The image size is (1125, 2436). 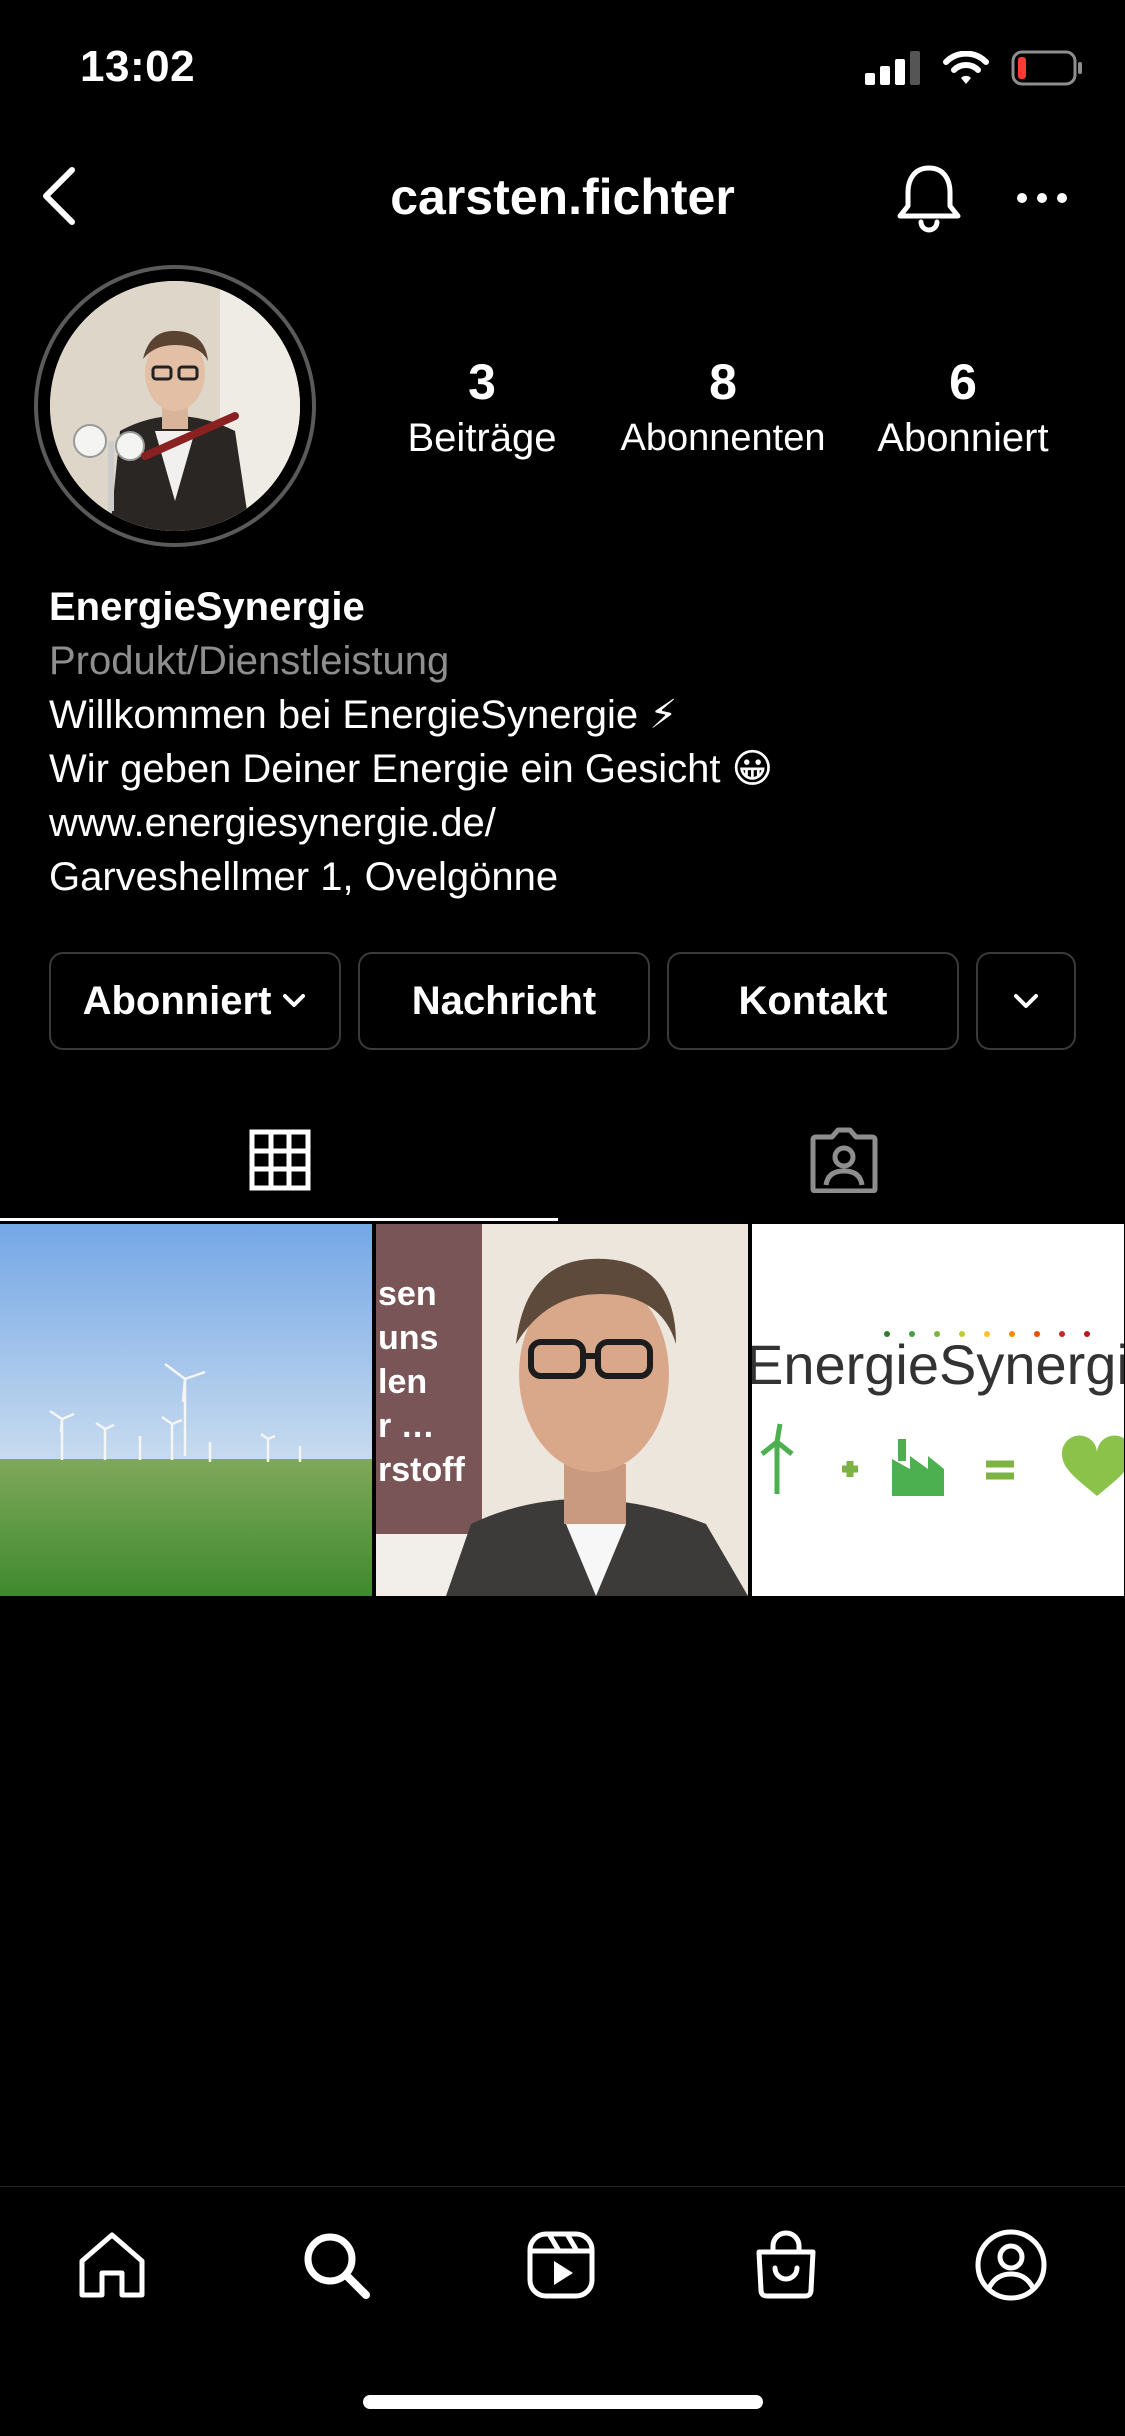 What do you see at coordinates (430, 1382) in the screenshot?
I see `post-2-overlay-text: sen uns len r … rstoff` at bounding box center [430, 1382].